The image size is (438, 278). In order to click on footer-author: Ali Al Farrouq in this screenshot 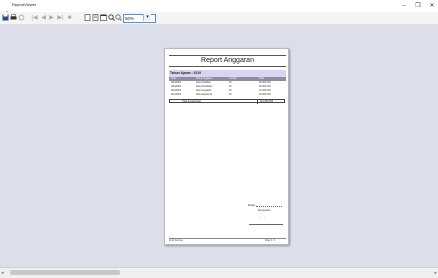, I will do `click(176, 241)`.